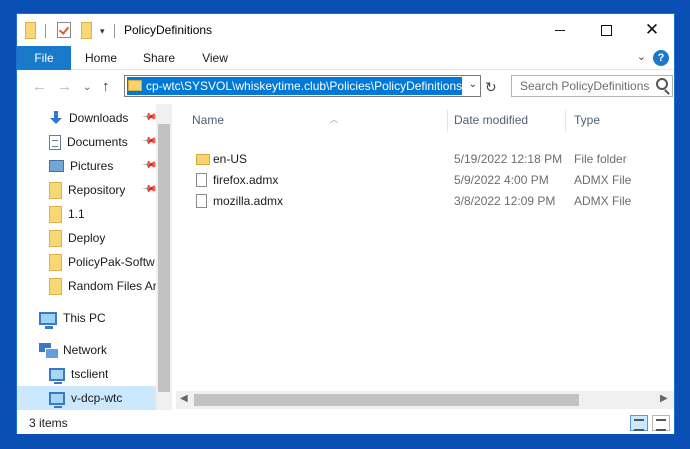 The height and width of the screenshot is (449, 690). What do you see at coordinates (44, 58) in the screenshot?
I see `tab-file: File` at bounding box center [44, 58].